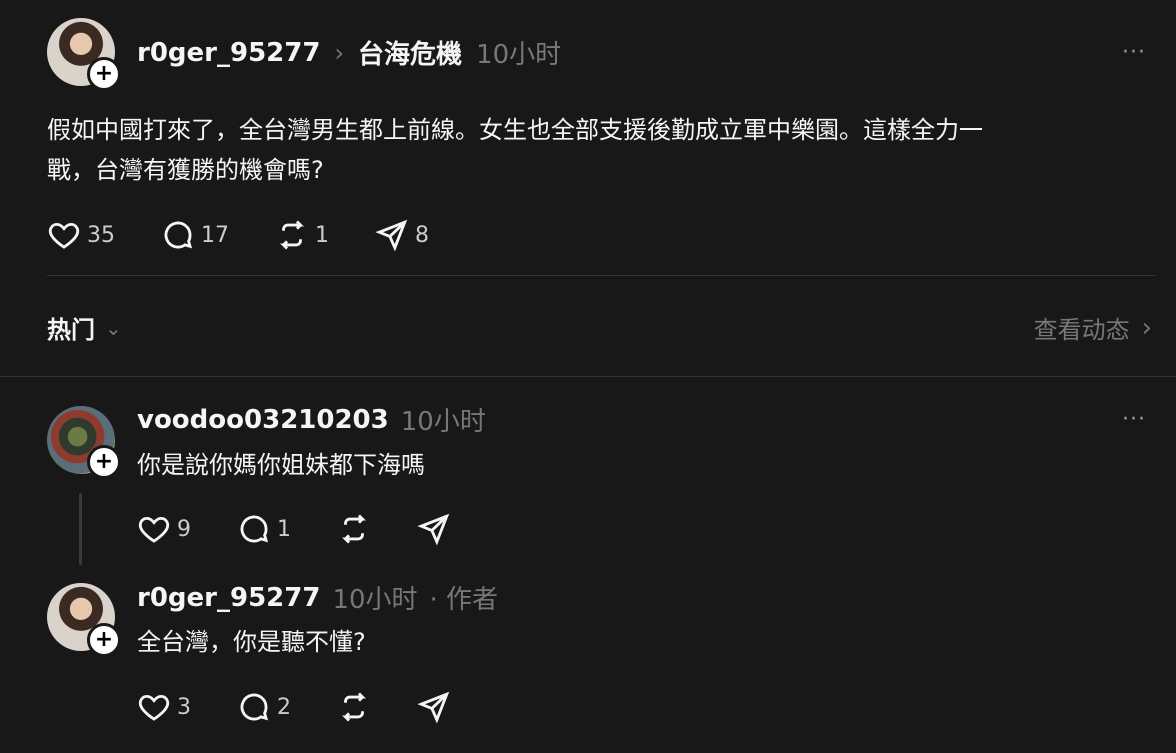  I want to click on reply-actions: 9 1, so click(294, 529).